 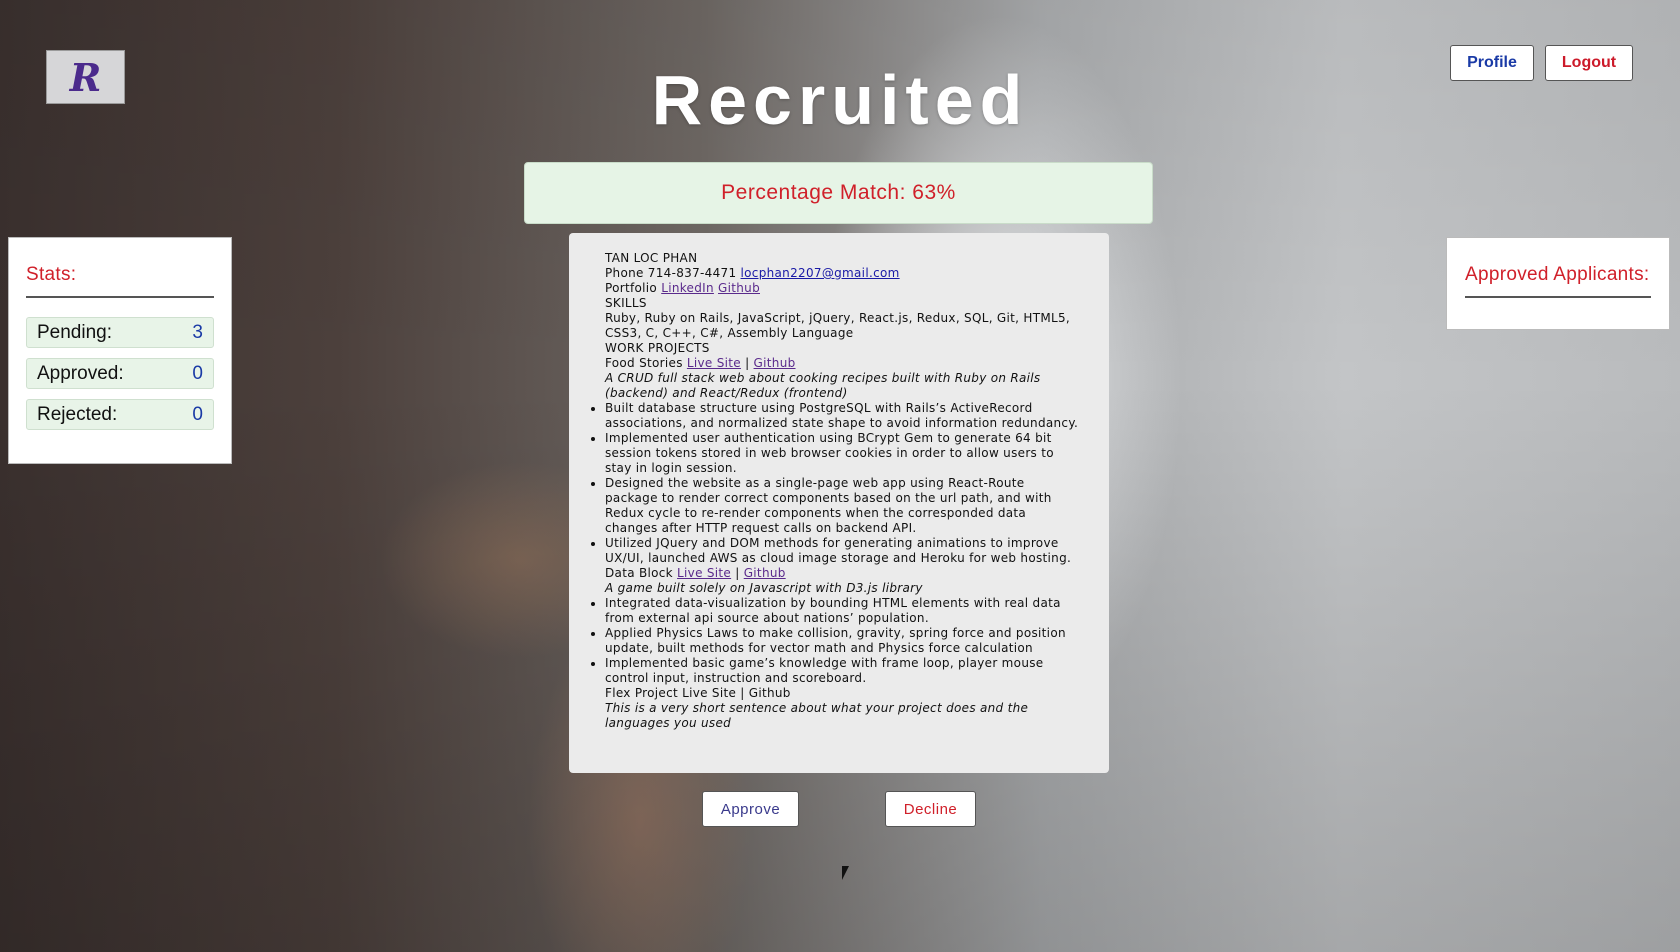 What do you see at coordinates (77, 414) in the screenshot?
I see `stat-label: Rejected:` at bounding box center [77, 414].